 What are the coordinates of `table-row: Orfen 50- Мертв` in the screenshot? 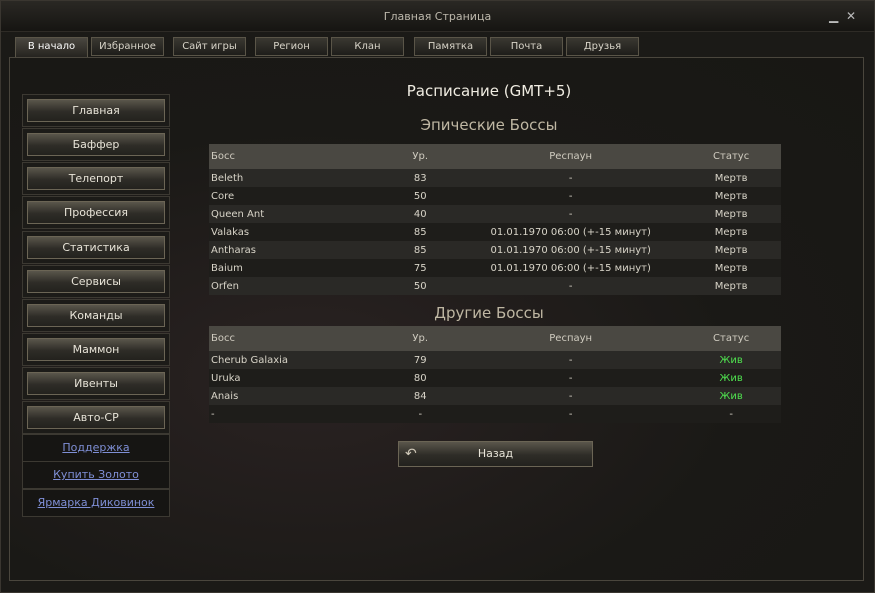 It's located at (495, 286).